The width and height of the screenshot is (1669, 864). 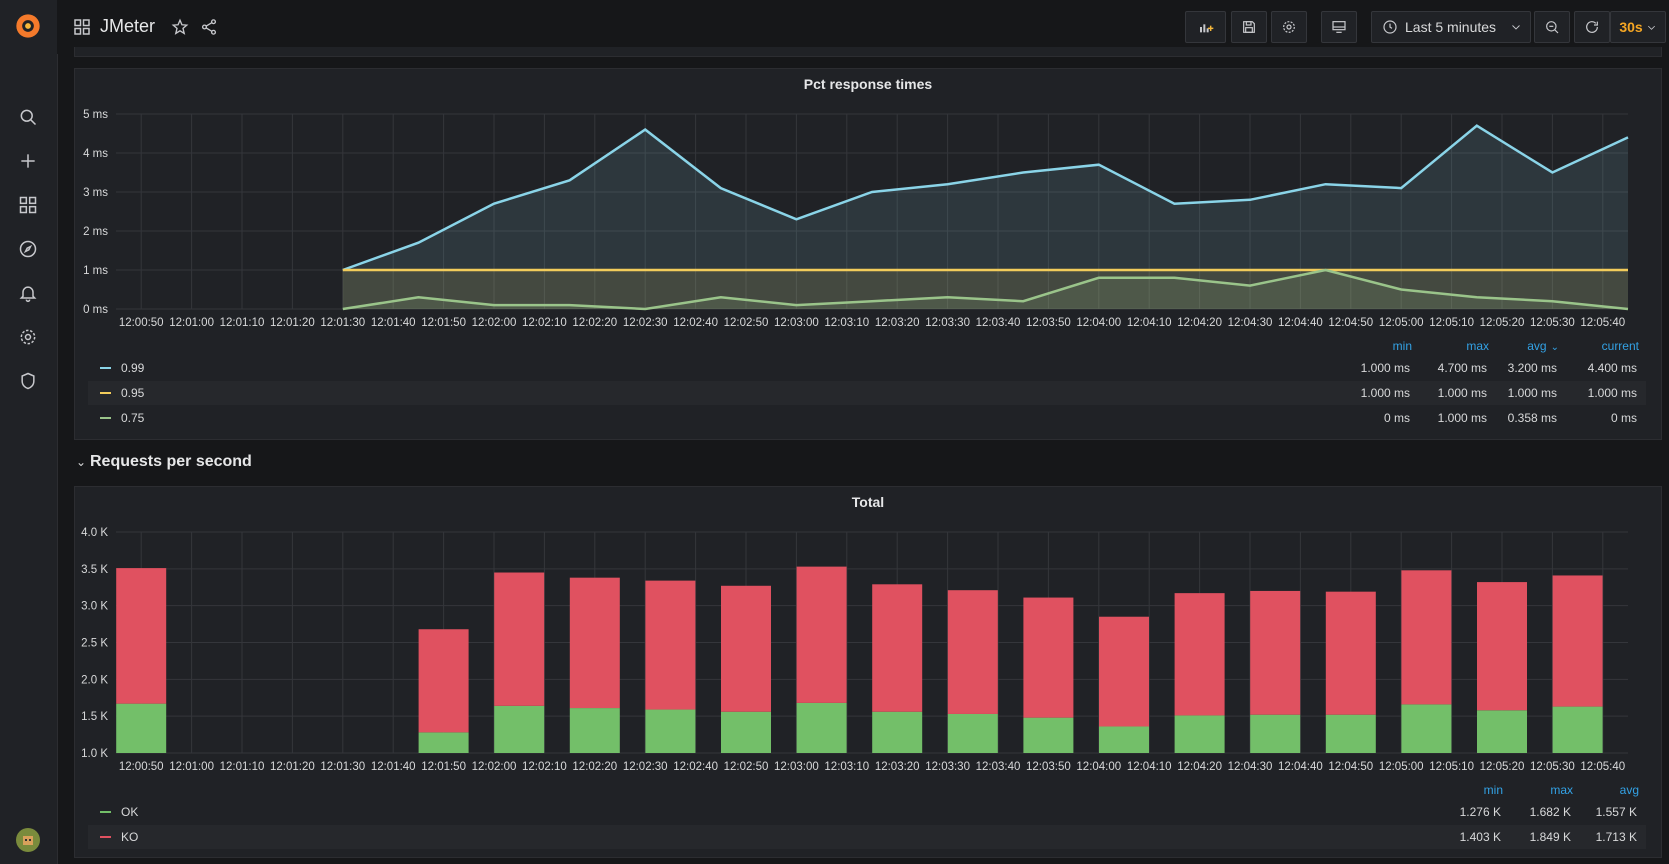 What do you see at coordinates (1480, 837) in the screenshot?
I see `legend-value-min: 1.403 K` at bounding box center [1480, 837].